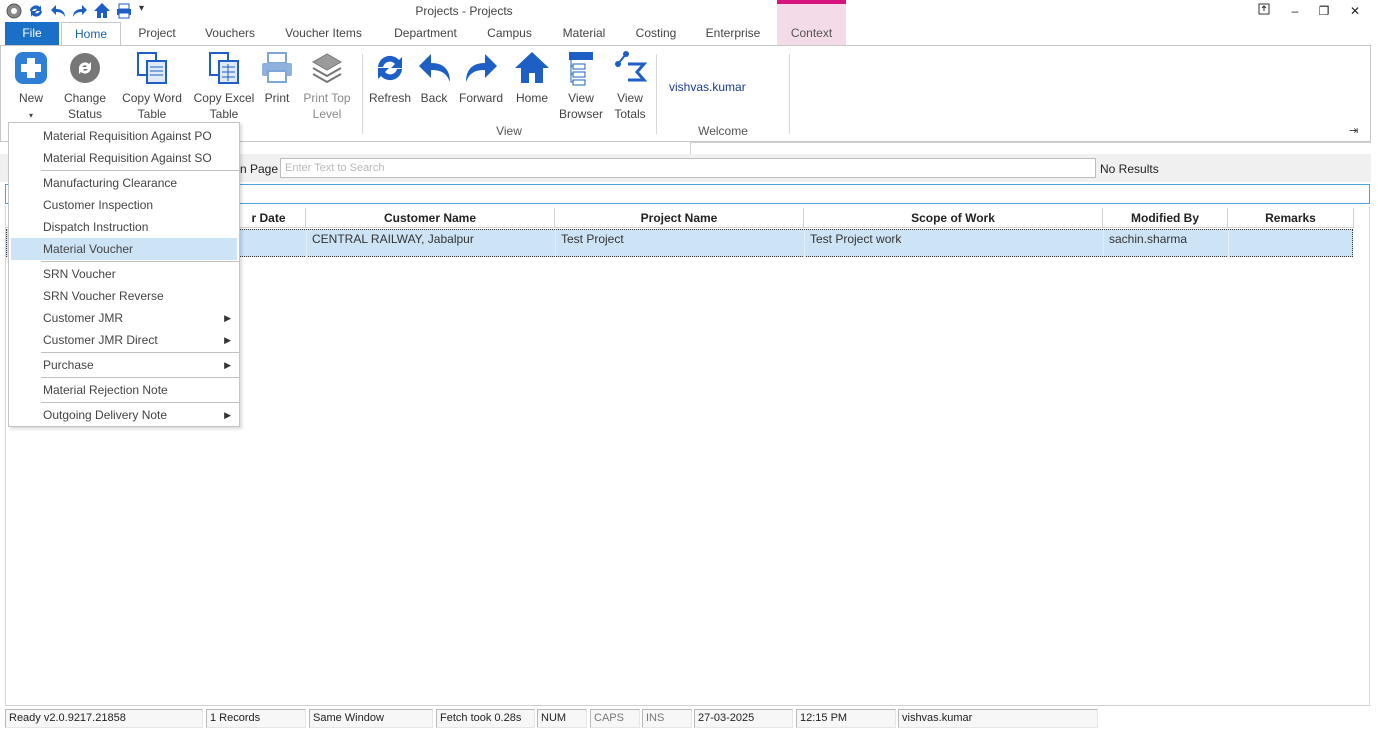  What do you see at coordinates (277, 98) in the screenshot?
I see `print-label: Print` at bounding box center [277, 98].